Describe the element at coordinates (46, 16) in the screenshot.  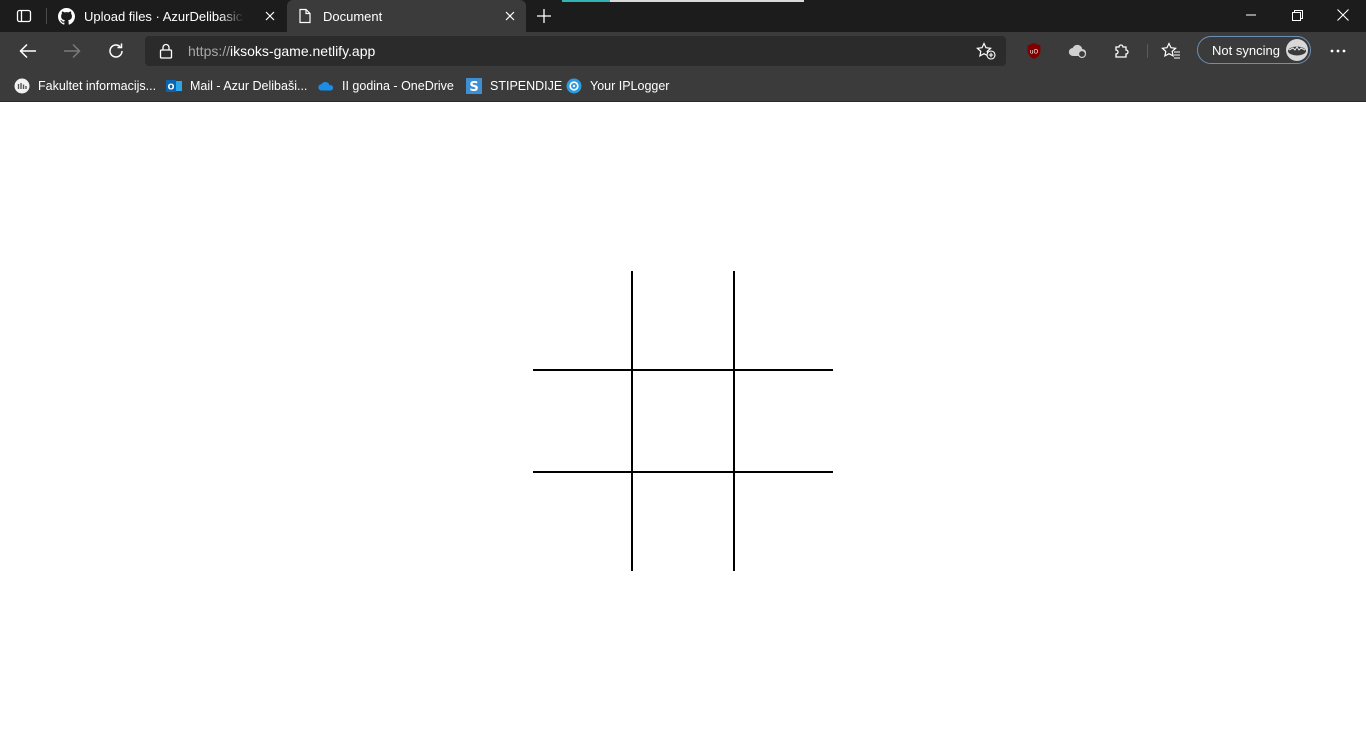
I see `tab-separator` at that location.